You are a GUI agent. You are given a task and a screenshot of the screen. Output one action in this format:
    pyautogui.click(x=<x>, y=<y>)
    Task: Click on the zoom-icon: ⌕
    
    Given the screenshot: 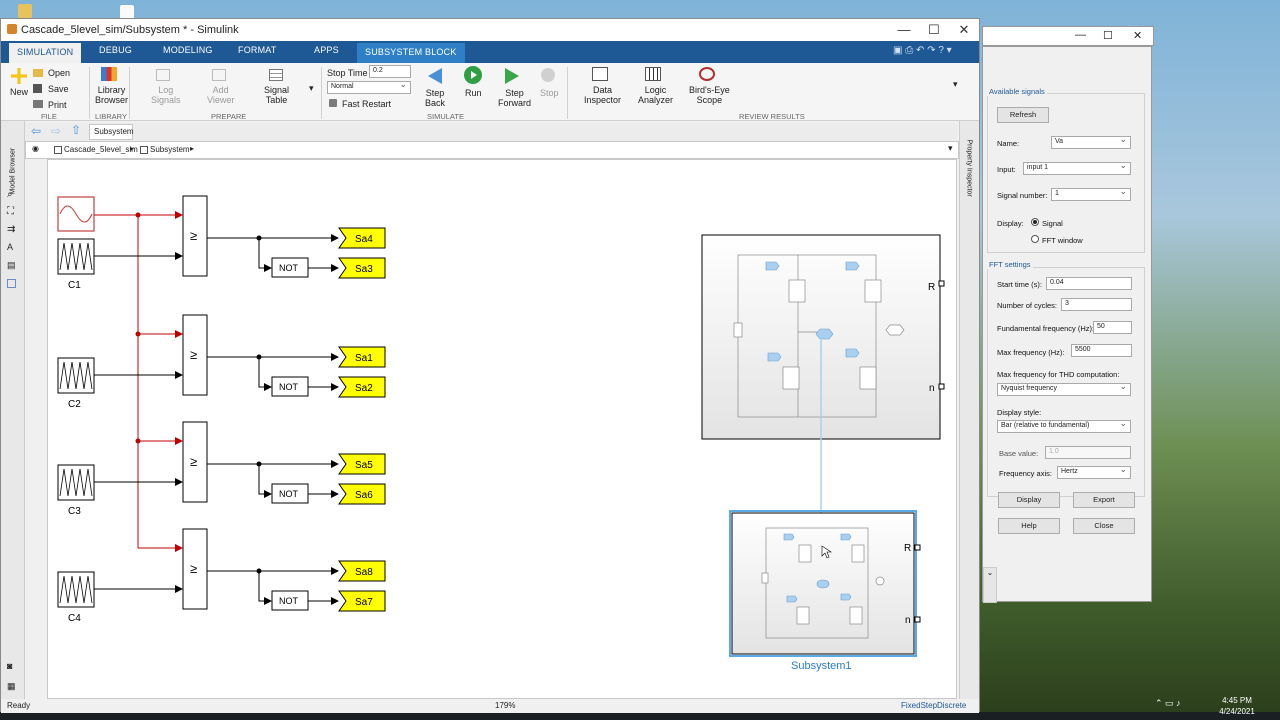 What is the action you would take?
    pyautogui.click(x=10, y=194)
    